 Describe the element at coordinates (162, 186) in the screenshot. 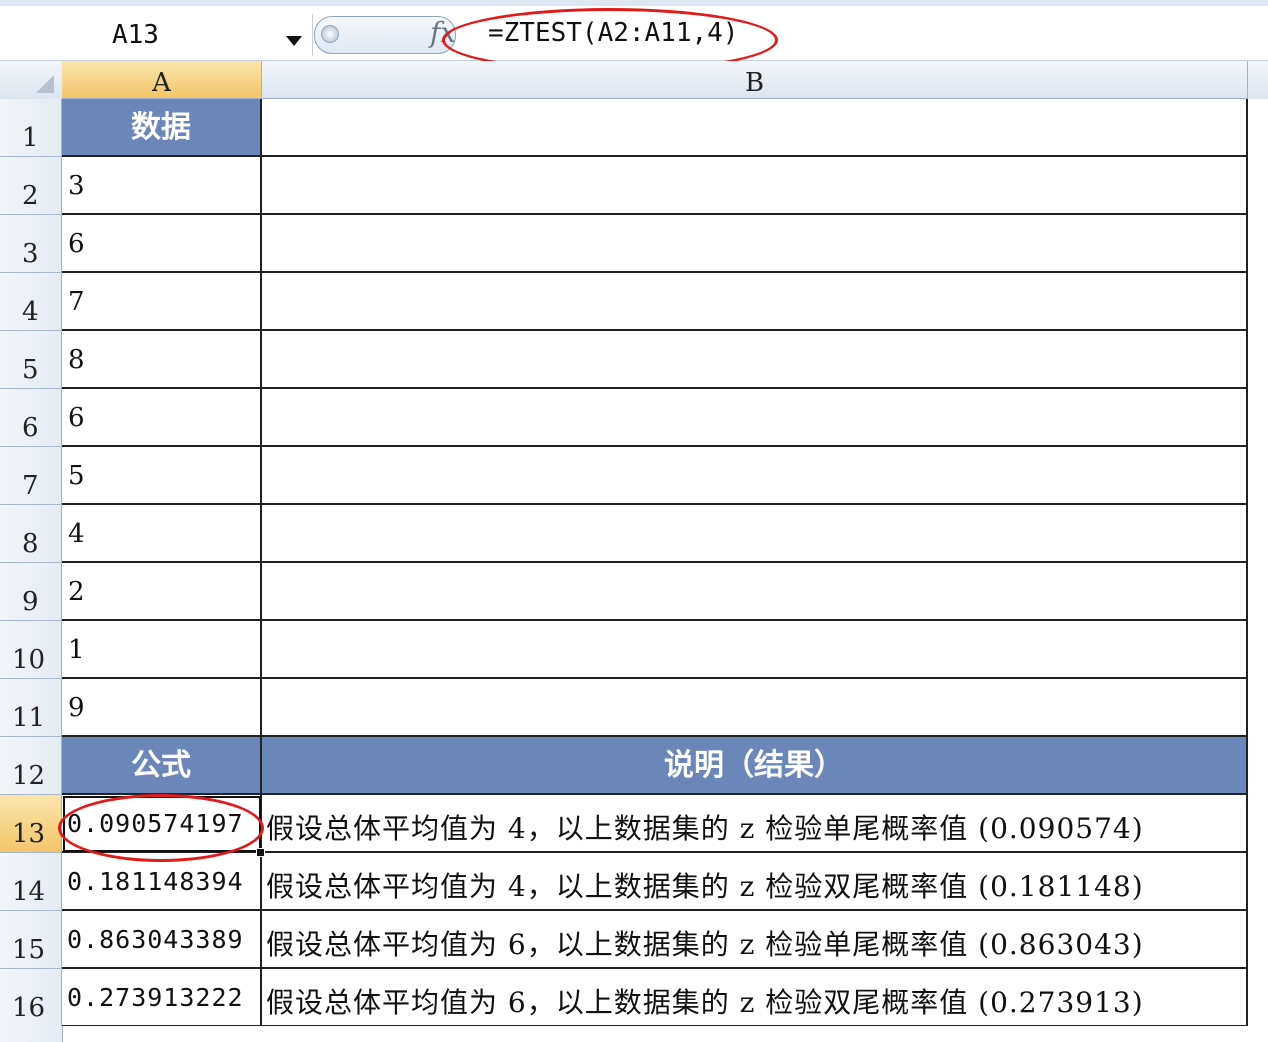

I see `cell-a2: 3` at that location.